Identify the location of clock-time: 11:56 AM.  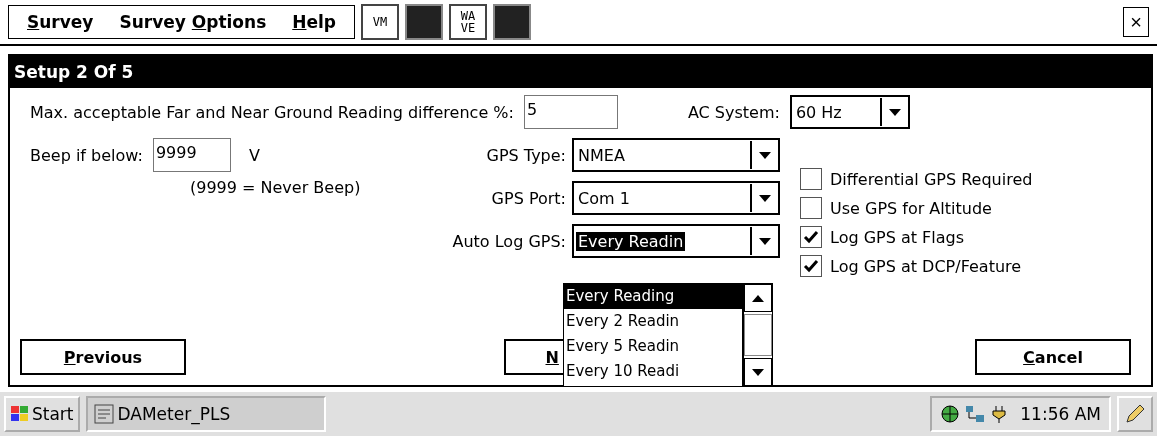
(1060, 414).